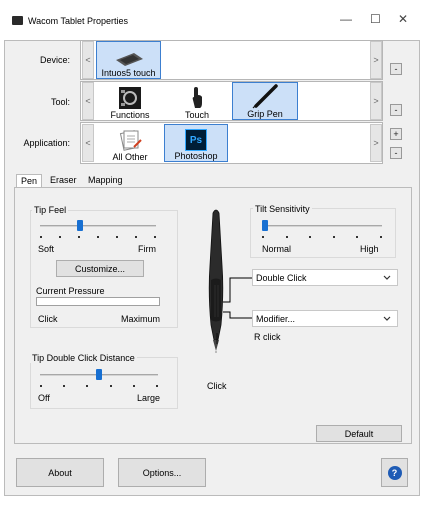  Describe the element at coordinates (217, 386) in the screenshot. I see `pen-tip-label: Click` at that location.